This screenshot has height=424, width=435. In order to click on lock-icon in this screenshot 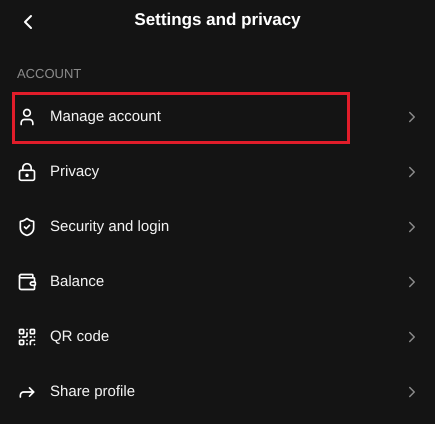, I will do `click(27, 172)`.